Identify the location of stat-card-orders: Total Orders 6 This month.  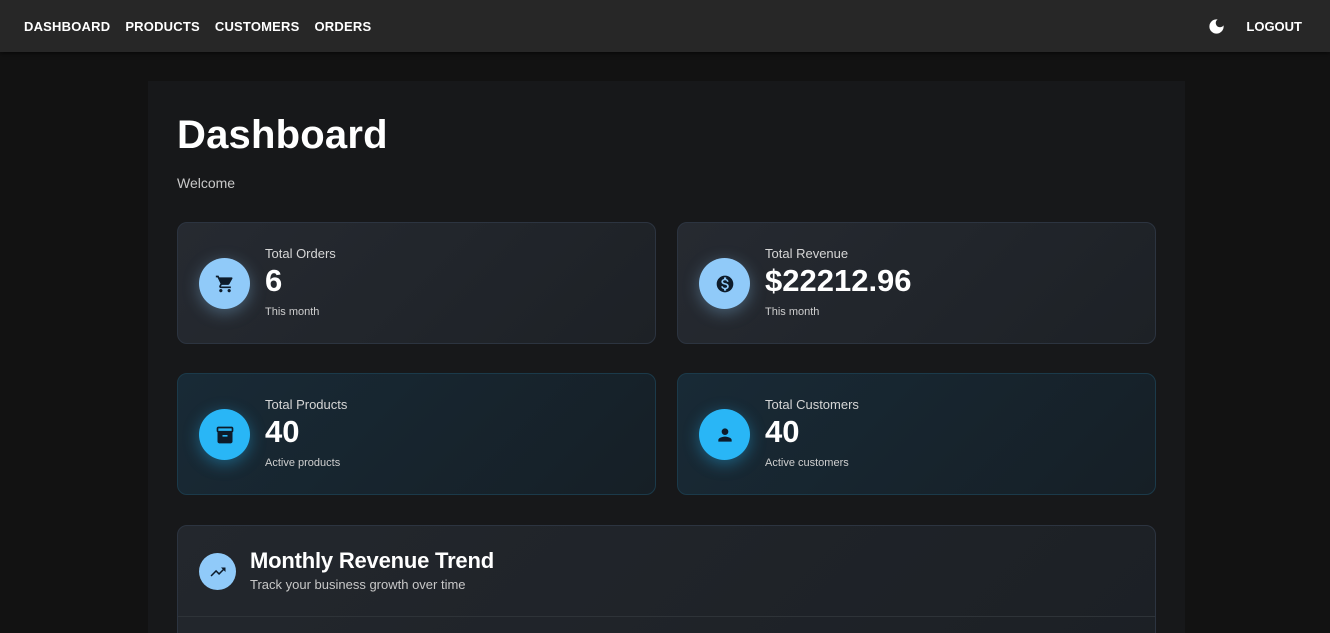
(416, 283).